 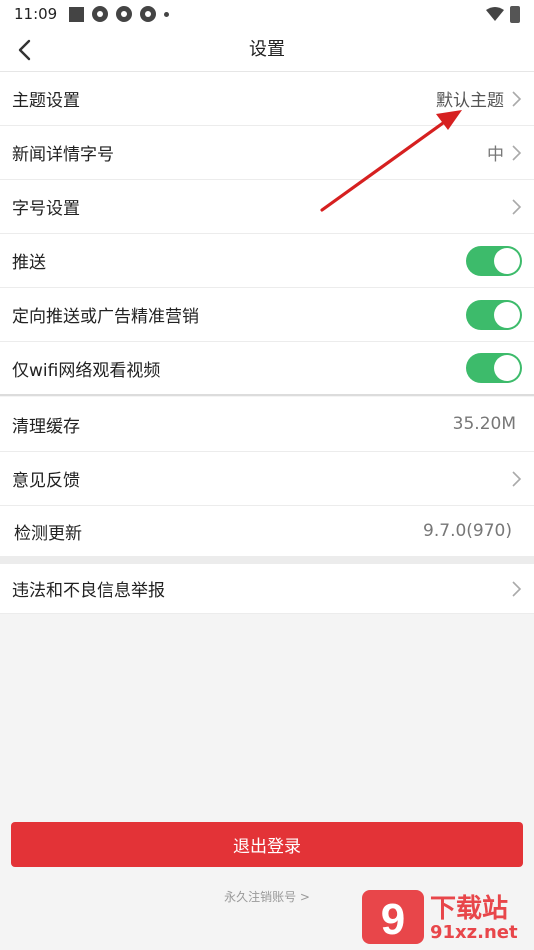 I want to click on navigation-bar: 设置, so click(x=267, y=50).